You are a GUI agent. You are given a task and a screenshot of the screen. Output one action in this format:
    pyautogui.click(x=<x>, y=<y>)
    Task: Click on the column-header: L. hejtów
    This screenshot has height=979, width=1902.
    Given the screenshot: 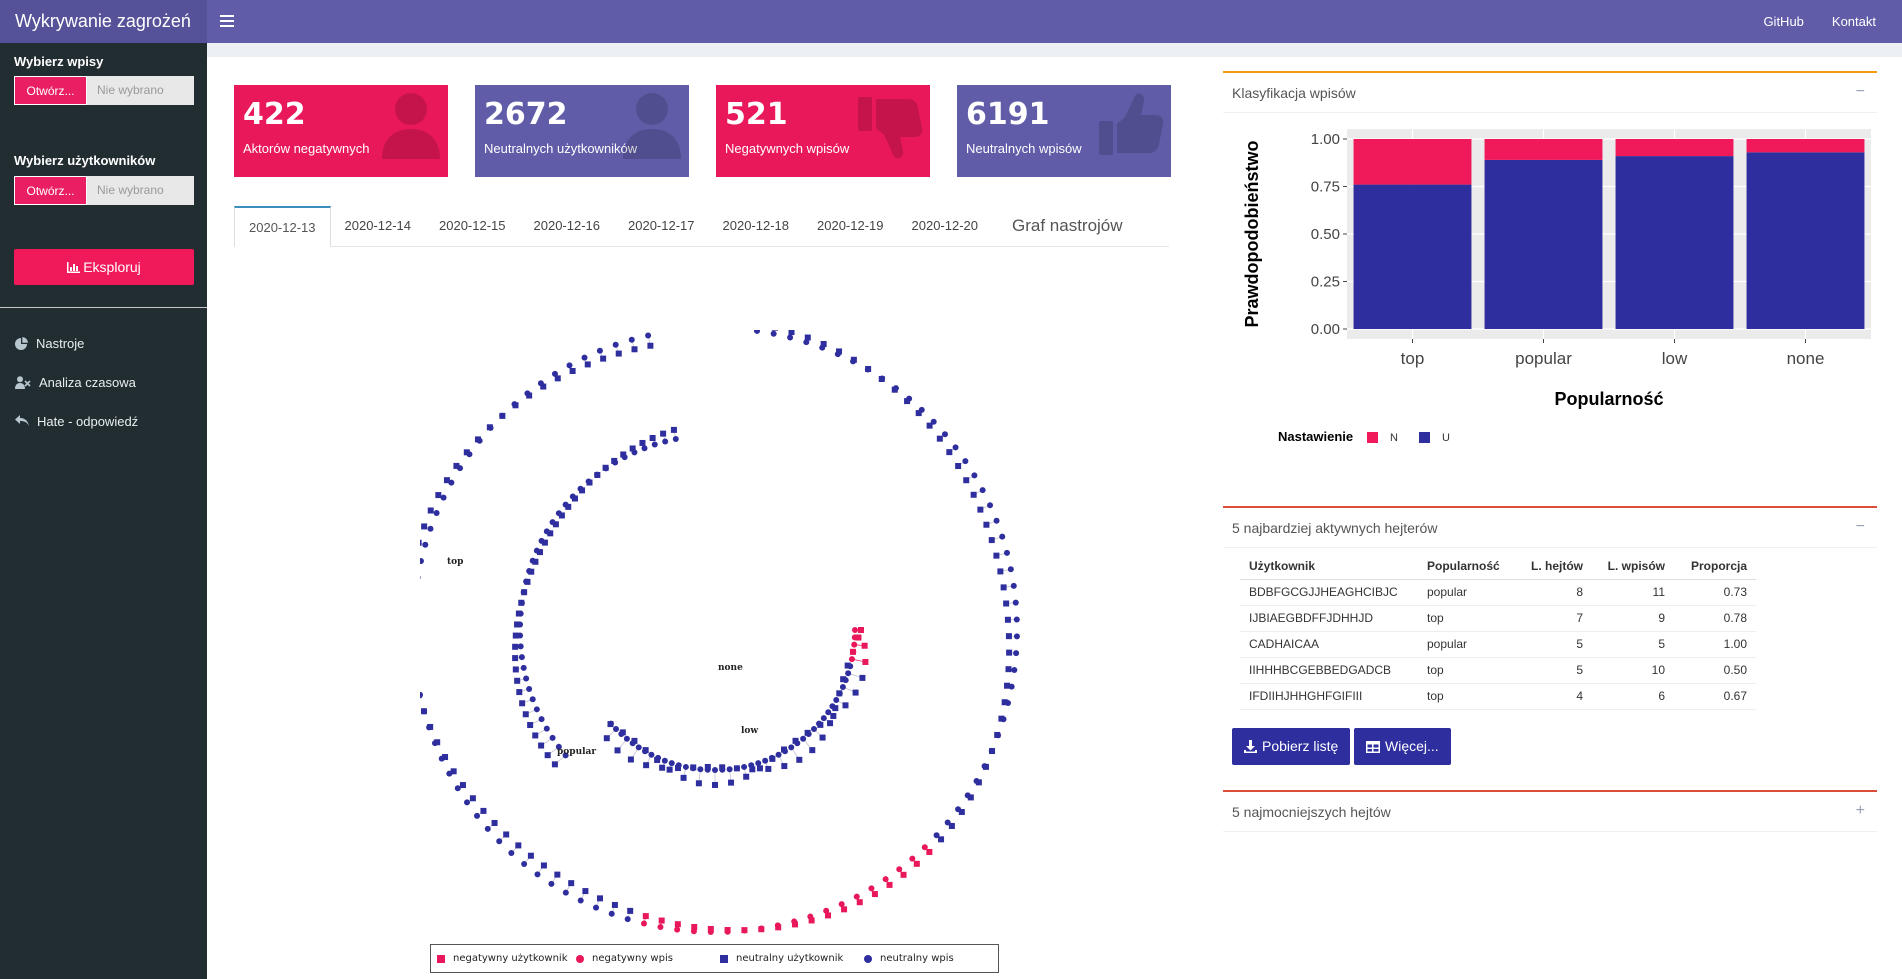 What is the action you would take?
    pyautogui.click(x=1554, y=566)
    